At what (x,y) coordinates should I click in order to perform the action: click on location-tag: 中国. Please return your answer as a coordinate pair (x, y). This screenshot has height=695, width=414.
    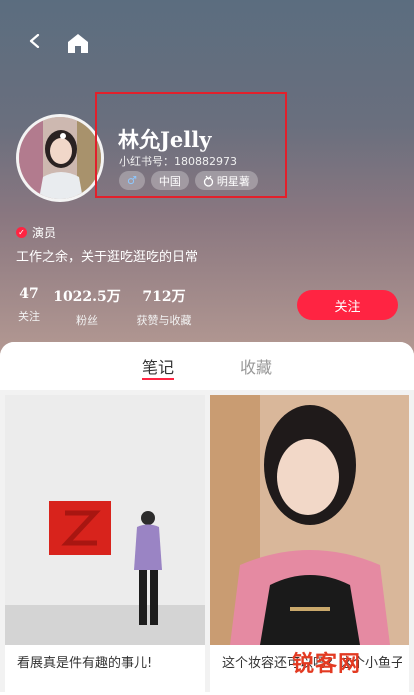
    Looking at the image, I should click on (169, 180).